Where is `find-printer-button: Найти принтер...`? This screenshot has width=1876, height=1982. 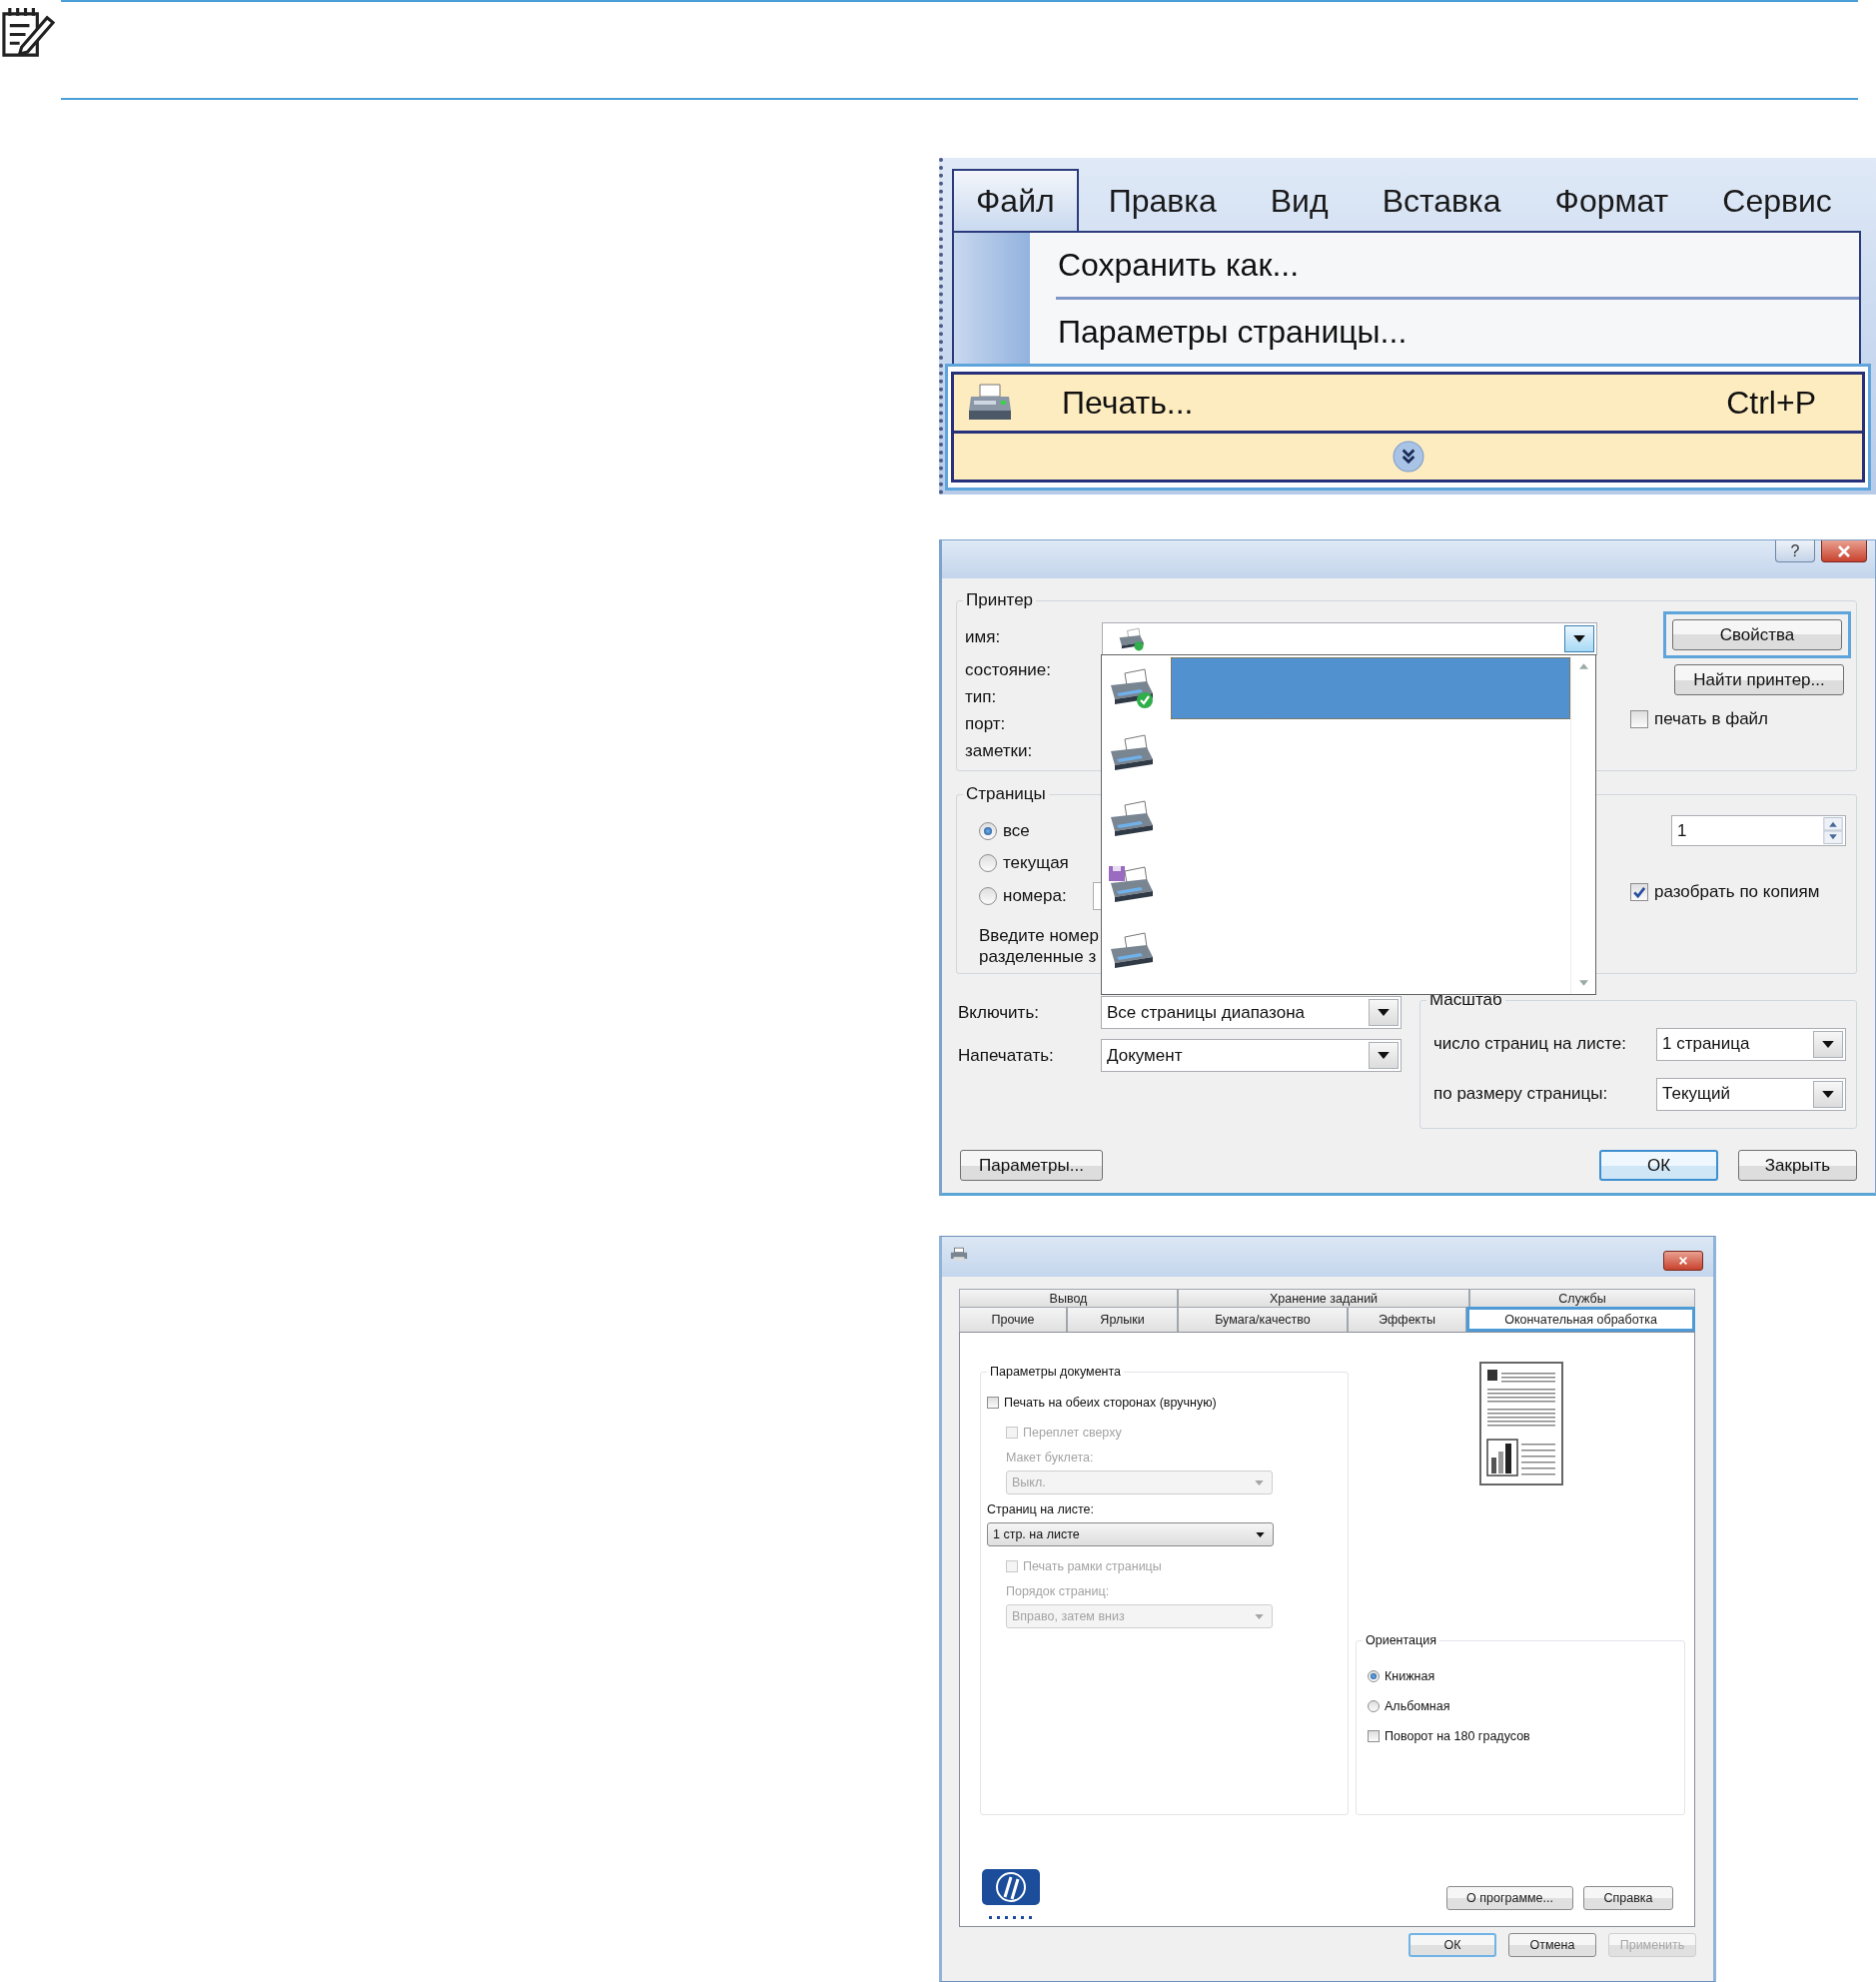
find-printer-button: Найти принтер... is located at coordinates (1759, 679).